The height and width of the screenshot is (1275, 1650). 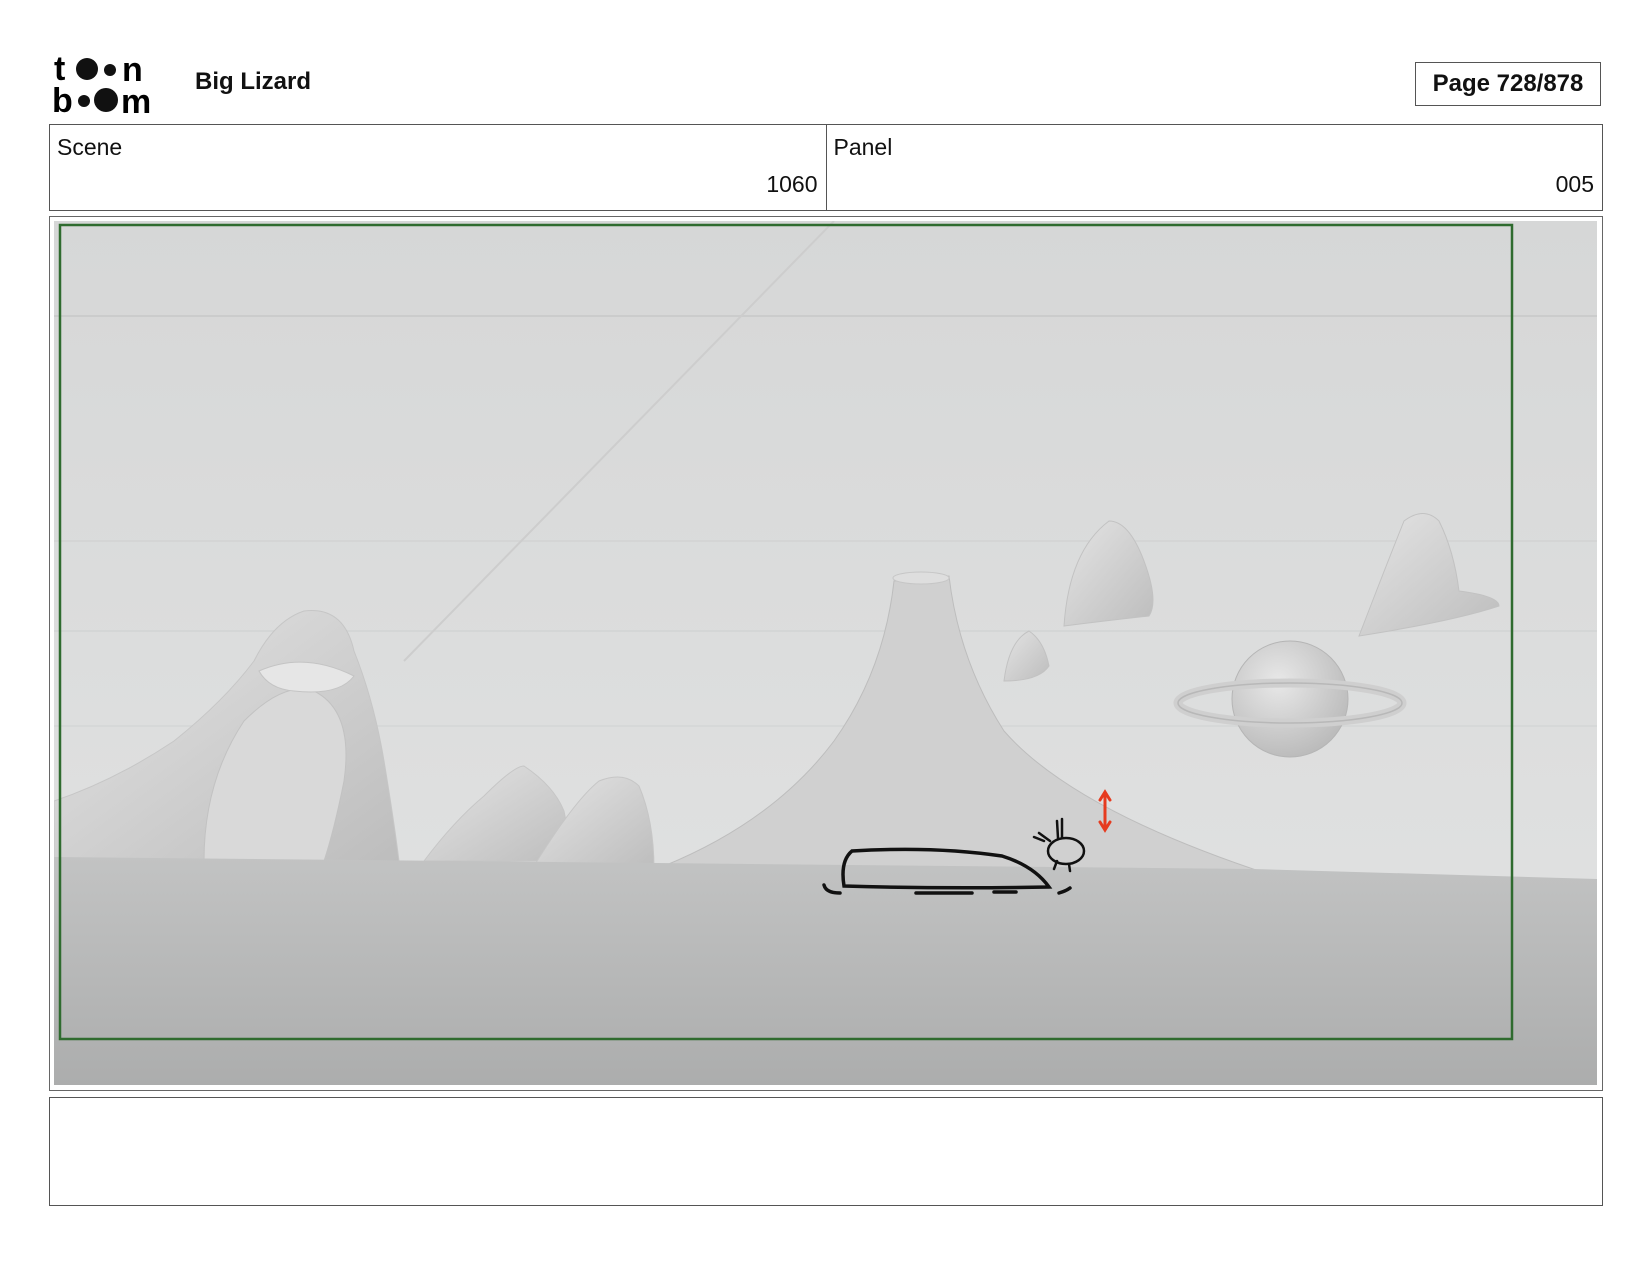 What do you see at coordinates (1214, 167) in the screenshot?
I see `panel-cell: Panel 005` at bounding box center [1214, 167].